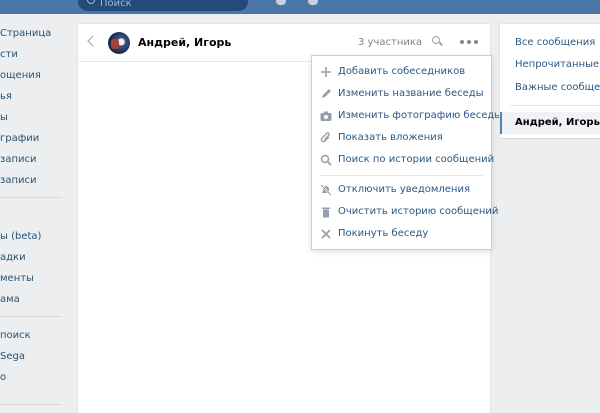  What do you see at coordinates (420, 115) in the screenshot?
I see `menu-item-label: Изменить фотографию беседы` at bounding box center [420, 115].